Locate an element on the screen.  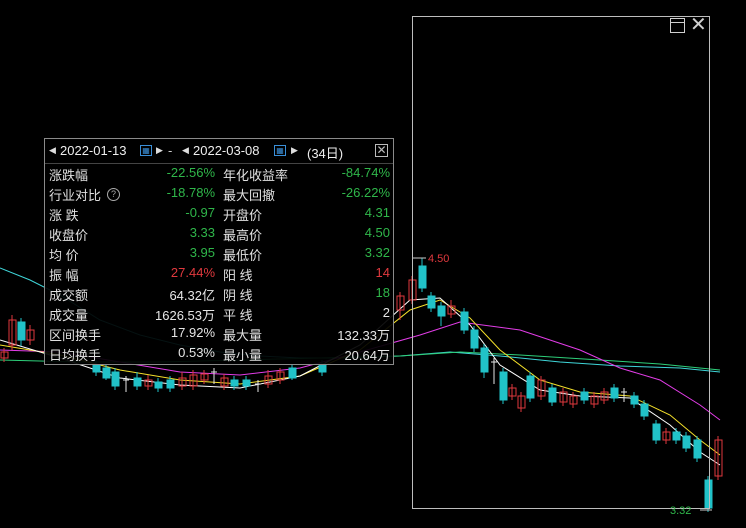
stat-label: 区间换手 is located at coordinates (75, 335).